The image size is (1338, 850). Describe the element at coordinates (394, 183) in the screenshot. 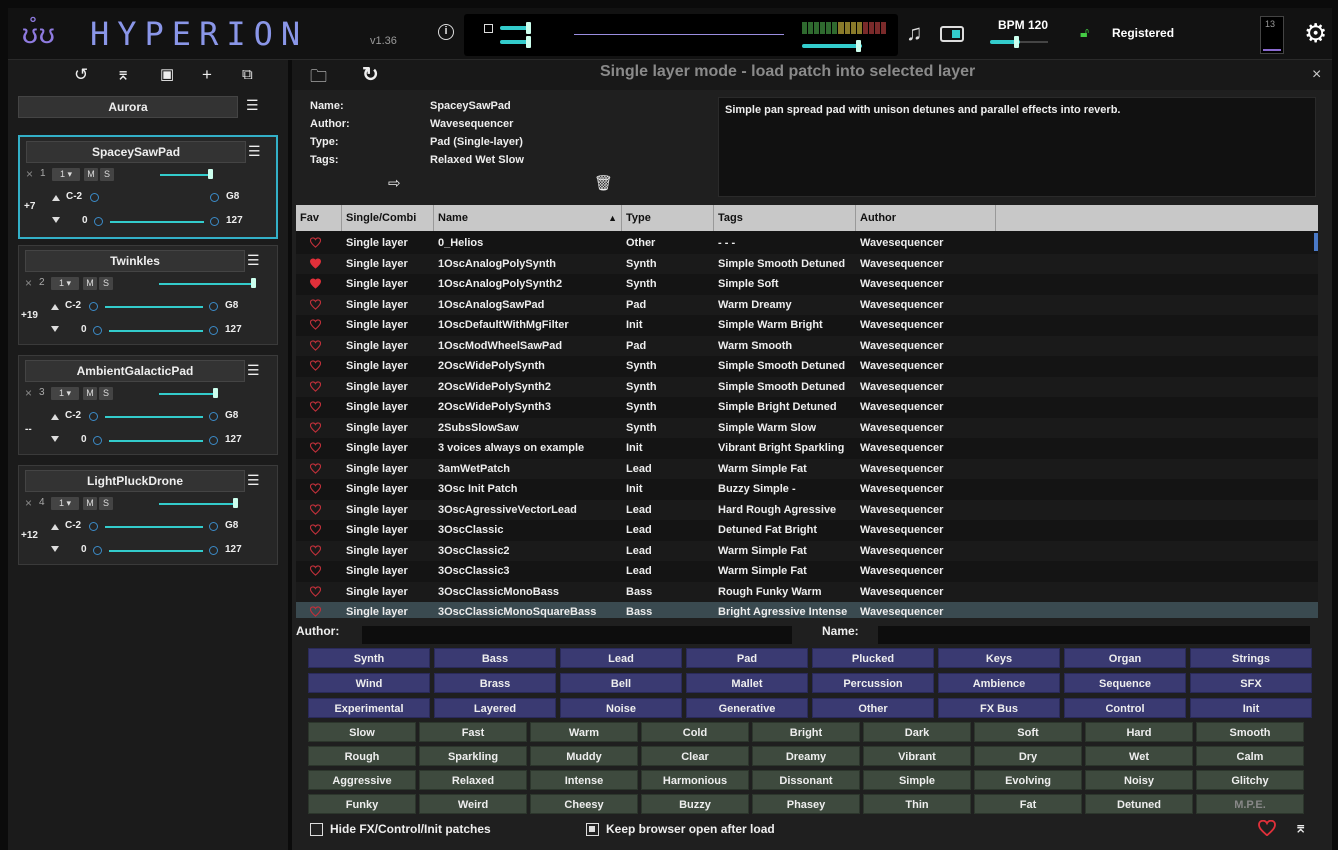

I see `export-icon: ⇨` at that location.